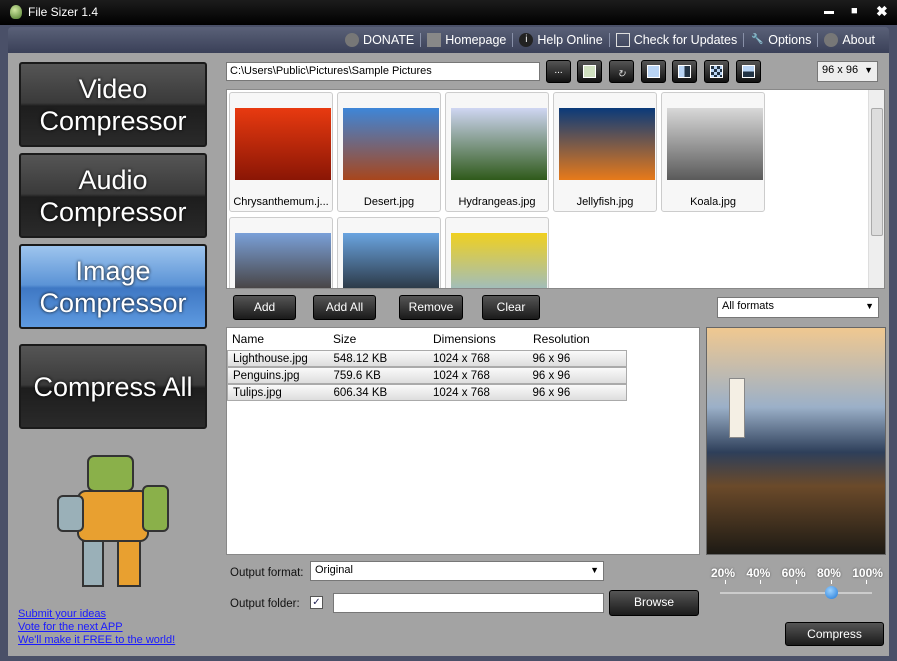  What do you see at coordinates (360, 392) in the screenshot?
I see `table-cell: 606.34 KB` at bounding box center [360, 392].